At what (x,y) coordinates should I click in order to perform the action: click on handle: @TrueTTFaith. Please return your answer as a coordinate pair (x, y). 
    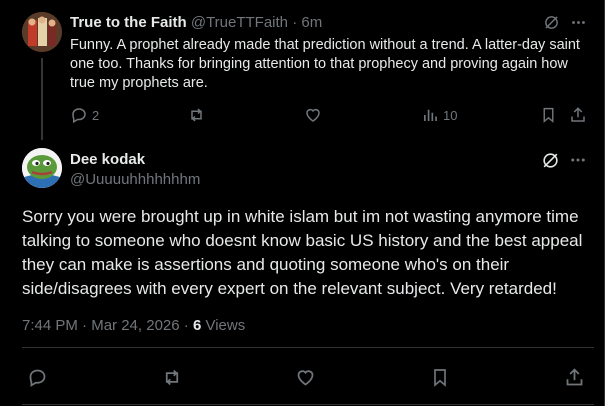
    Looking at the image, I should click on (239, 22).